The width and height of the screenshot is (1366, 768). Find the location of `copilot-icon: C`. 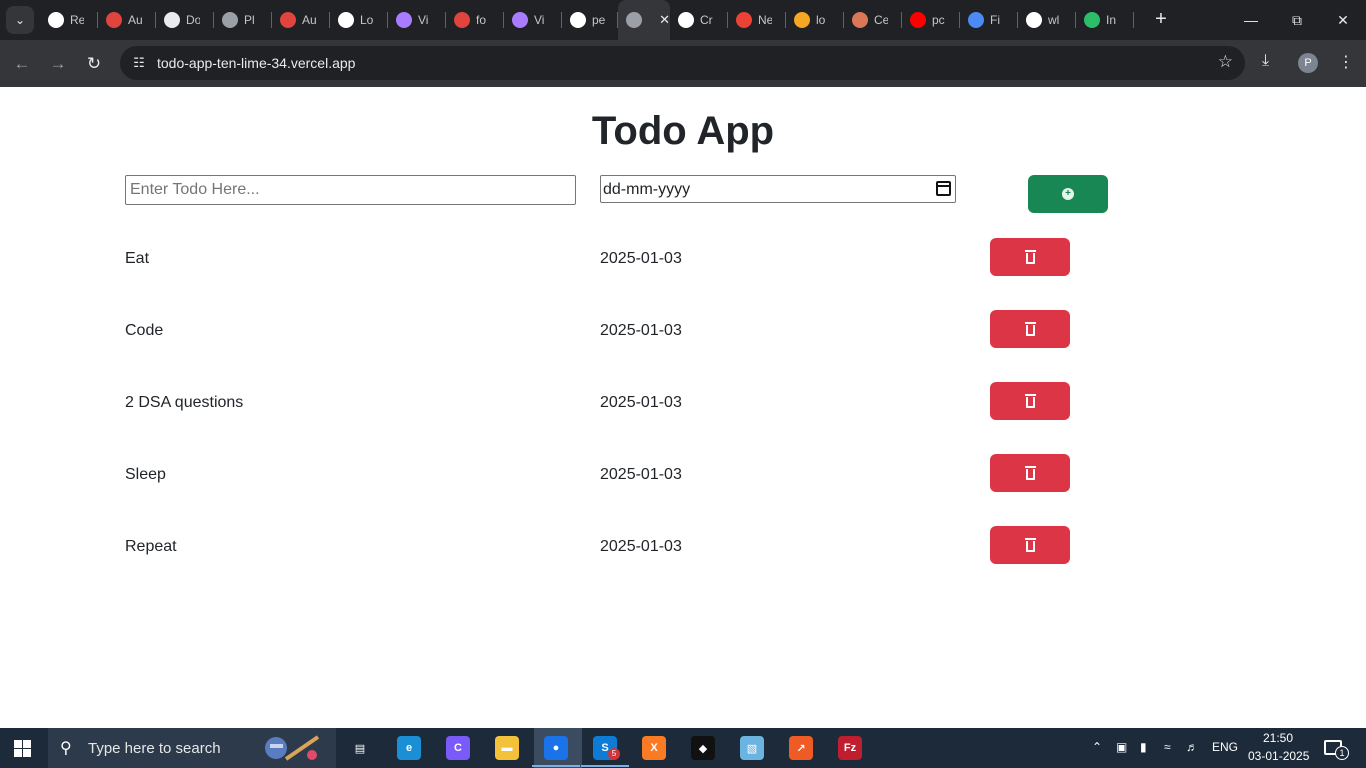

copilot-icon: C is located at coordinates (458, 748).